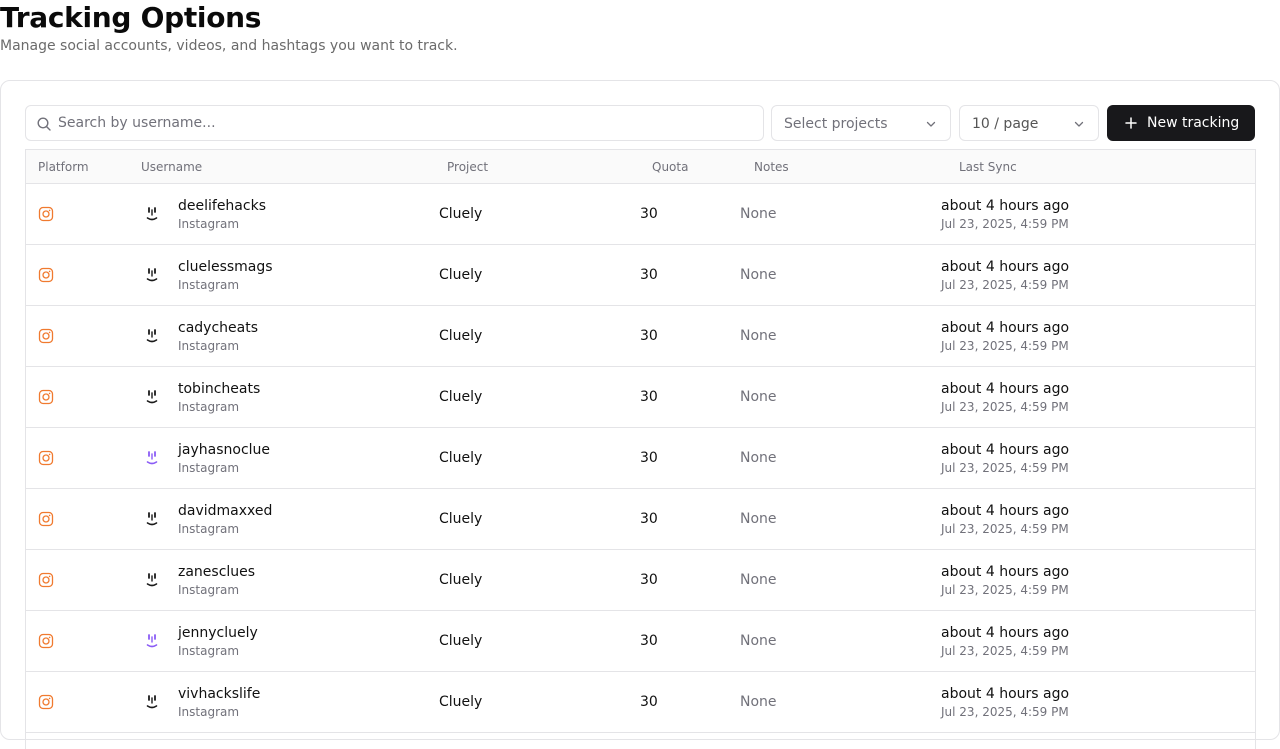 The width and height of the screenshot is (1280, 749). What do you see at coordinates (467, 167) in the screenshot?
I see `column-header-project: Project` at bounding box center [467, 167].